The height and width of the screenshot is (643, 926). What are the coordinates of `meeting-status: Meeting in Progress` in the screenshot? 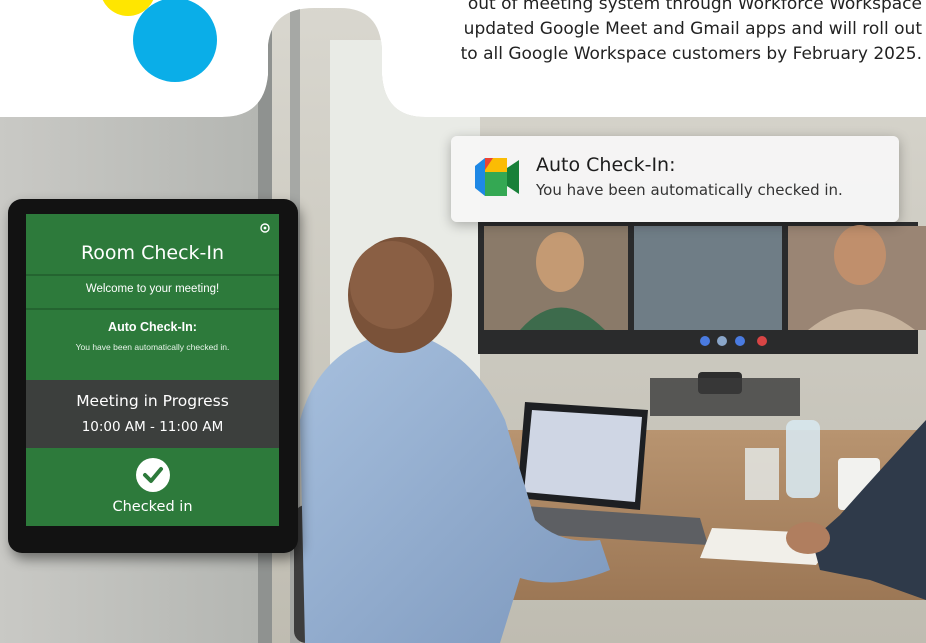 It's located at (152, 401).